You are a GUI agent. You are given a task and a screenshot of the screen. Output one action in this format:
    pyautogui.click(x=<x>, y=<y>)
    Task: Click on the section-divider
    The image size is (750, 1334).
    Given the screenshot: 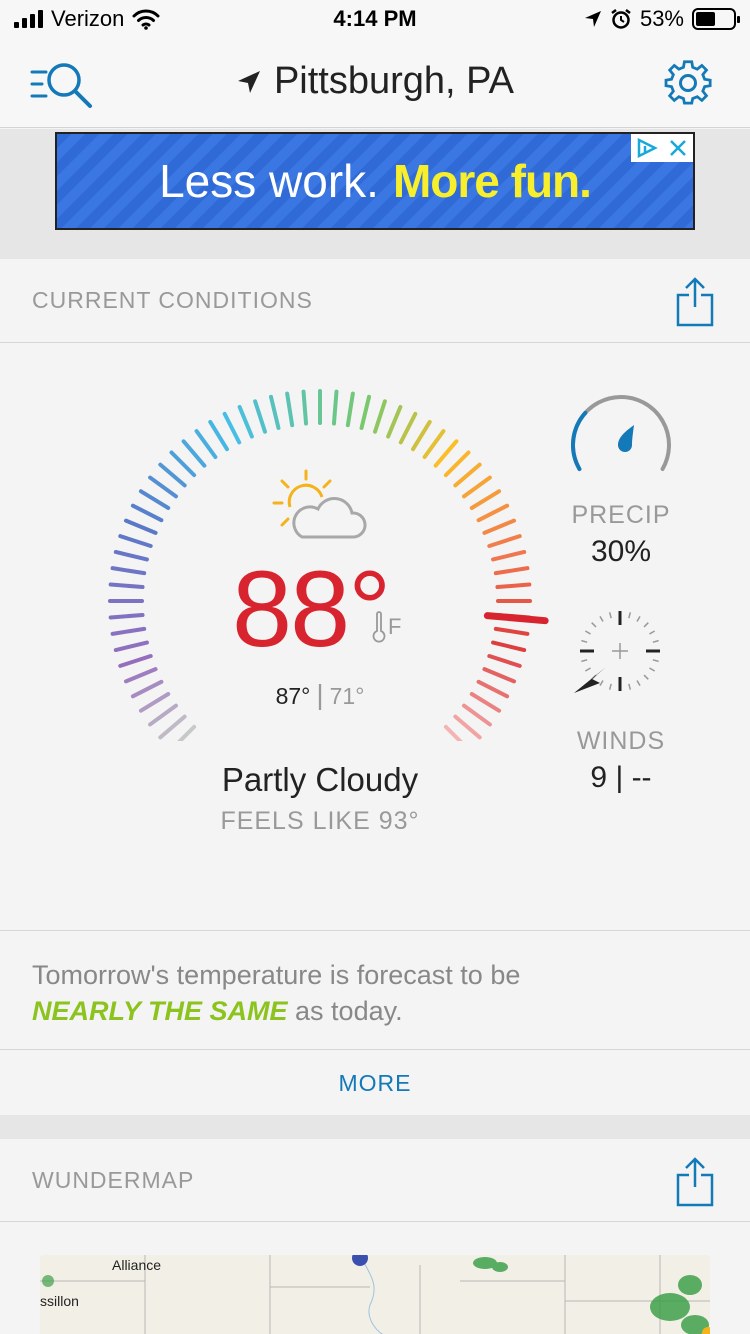 What is the action you would take?
    pyautogui.click(x=375, y=1127)
    